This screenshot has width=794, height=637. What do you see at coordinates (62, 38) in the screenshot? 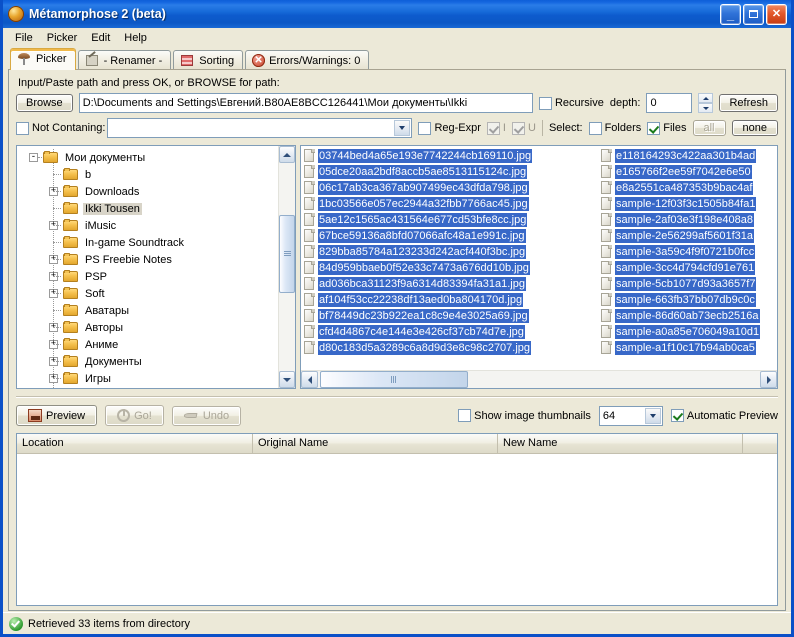
I see `menu-picker: Picker` at bounding box center [62, 38].